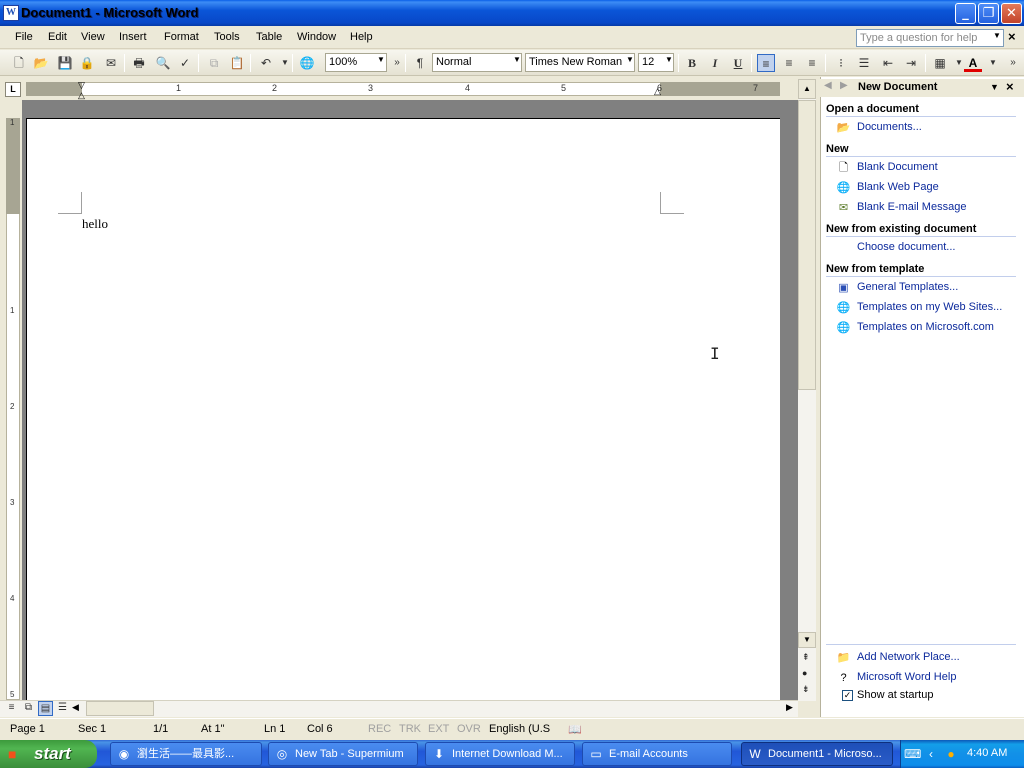  I want to click on scroll-thumb, so click(807, 245).